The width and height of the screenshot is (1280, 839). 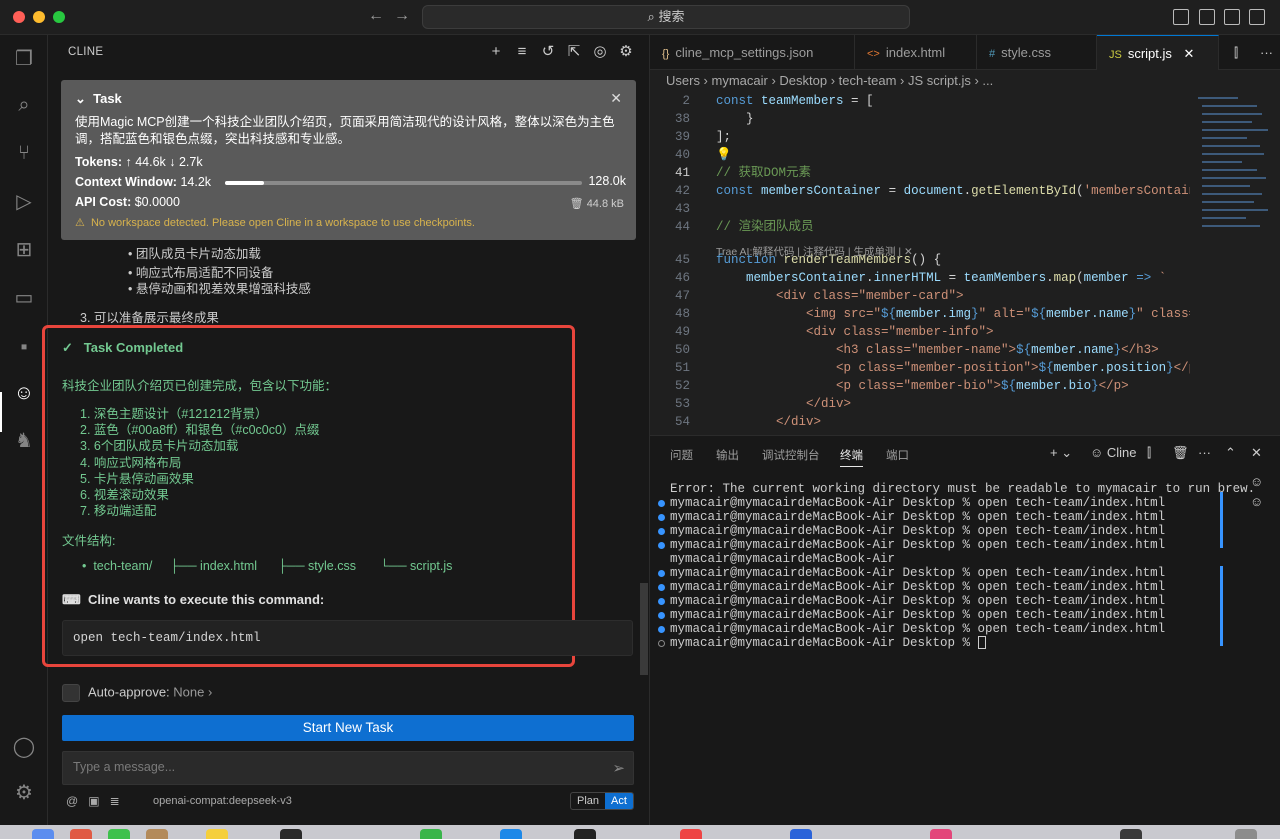 What do you see at coordinates (724, 155) in the screenshot?
I see `lightbulb-icon: 💡` at bounding box center [724, 155].